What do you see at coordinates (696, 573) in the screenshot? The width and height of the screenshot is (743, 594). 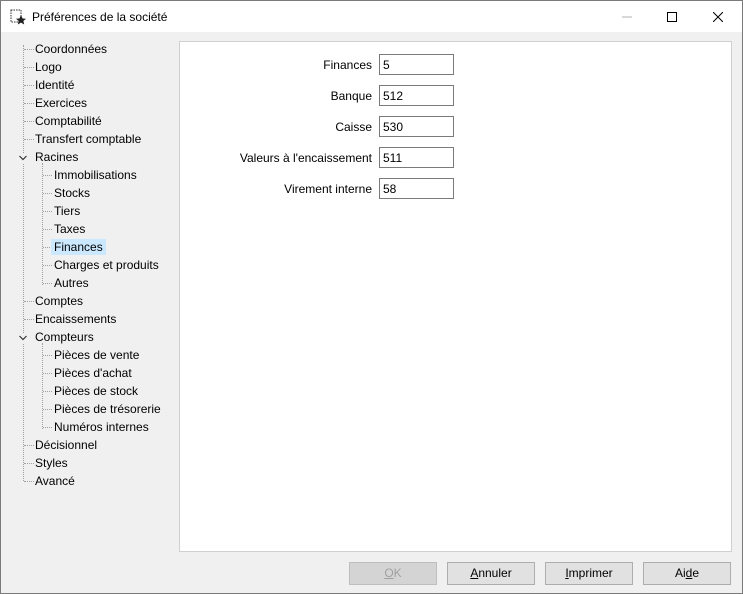 I see `aide-label-post: e` at bounding box center [696, 573].